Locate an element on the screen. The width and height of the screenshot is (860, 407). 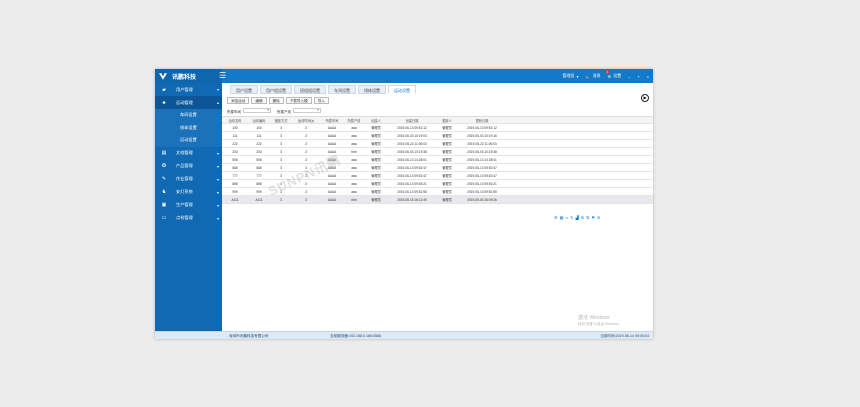
sidebar-item-docs: ▤ 文档管理 ▾ is located at coordinates (188, 153).